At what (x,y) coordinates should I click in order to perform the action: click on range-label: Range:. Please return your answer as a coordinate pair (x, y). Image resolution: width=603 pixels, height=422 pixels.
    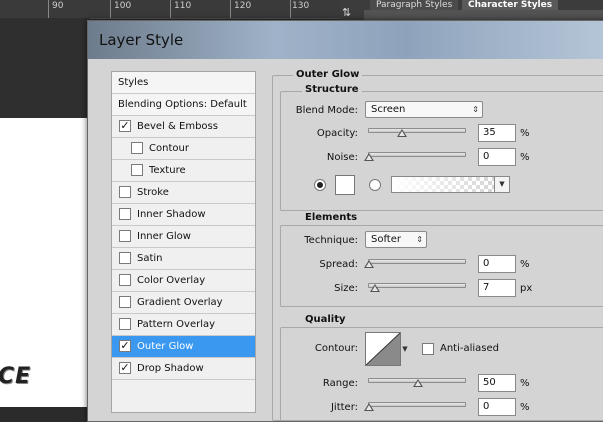
    Looking at the image, I should click on (340, 383).